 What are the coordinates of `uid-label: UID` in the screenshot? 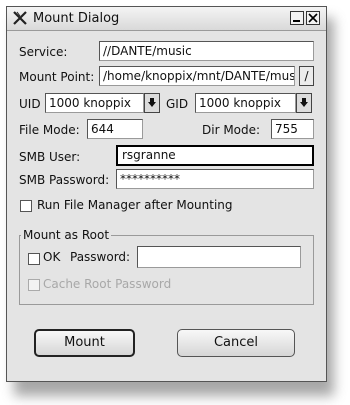 It's located at (30, 104).